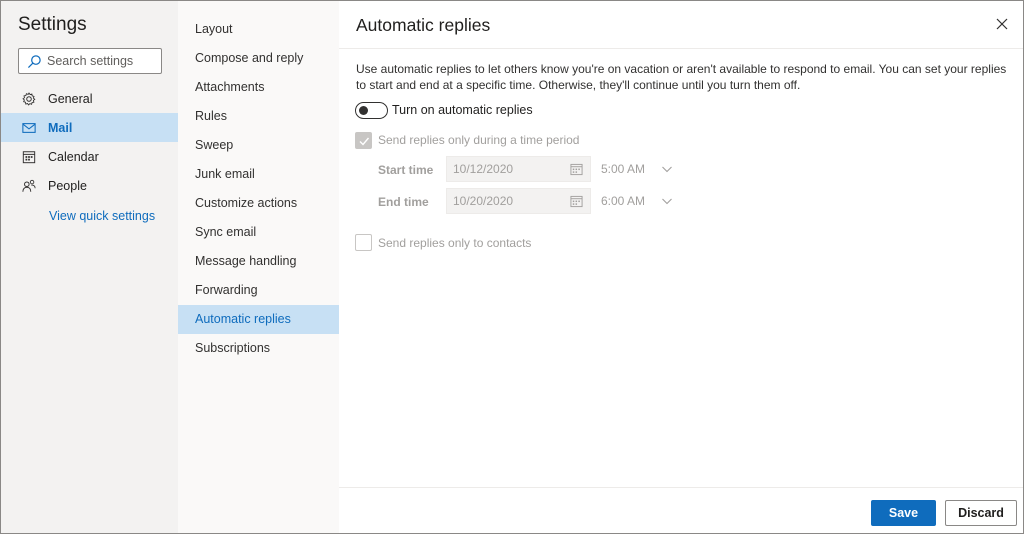 The width and height of the screenshot is (1024, 534). What do you see at coordinates (623, 201) in the screenshot?
I see `end-time-value: 6:00 AM` at bounding box center [623, 201].